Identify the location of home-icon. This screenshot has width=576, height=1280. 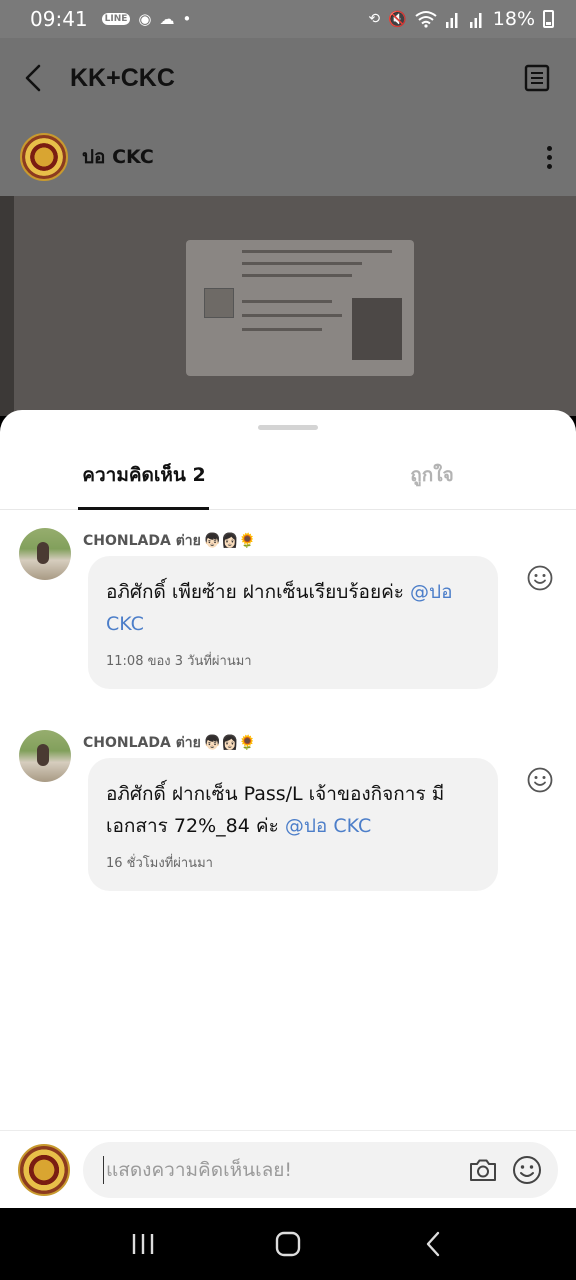
(288, 1244).